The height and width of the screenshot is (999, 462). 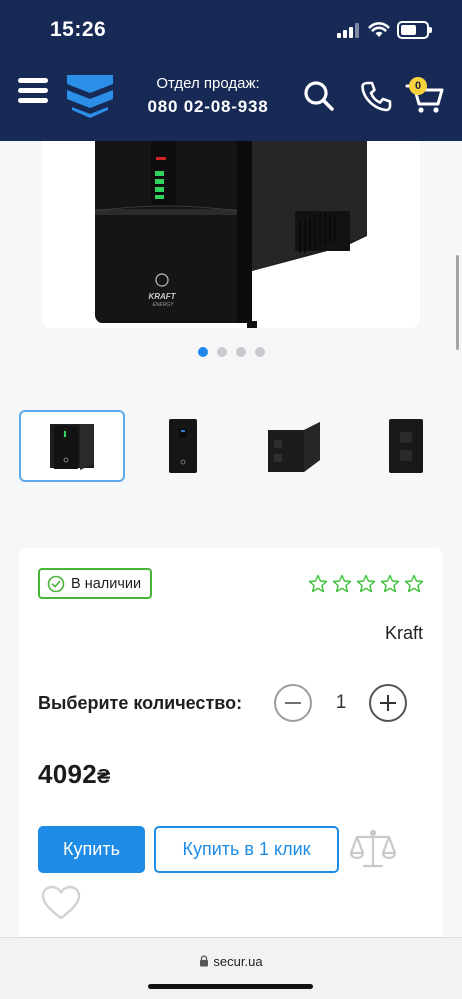 What do you see at coordinates (238, 961) in the screenshot?
I see `url-text: secur.ua` at bounding box center [238, 961].